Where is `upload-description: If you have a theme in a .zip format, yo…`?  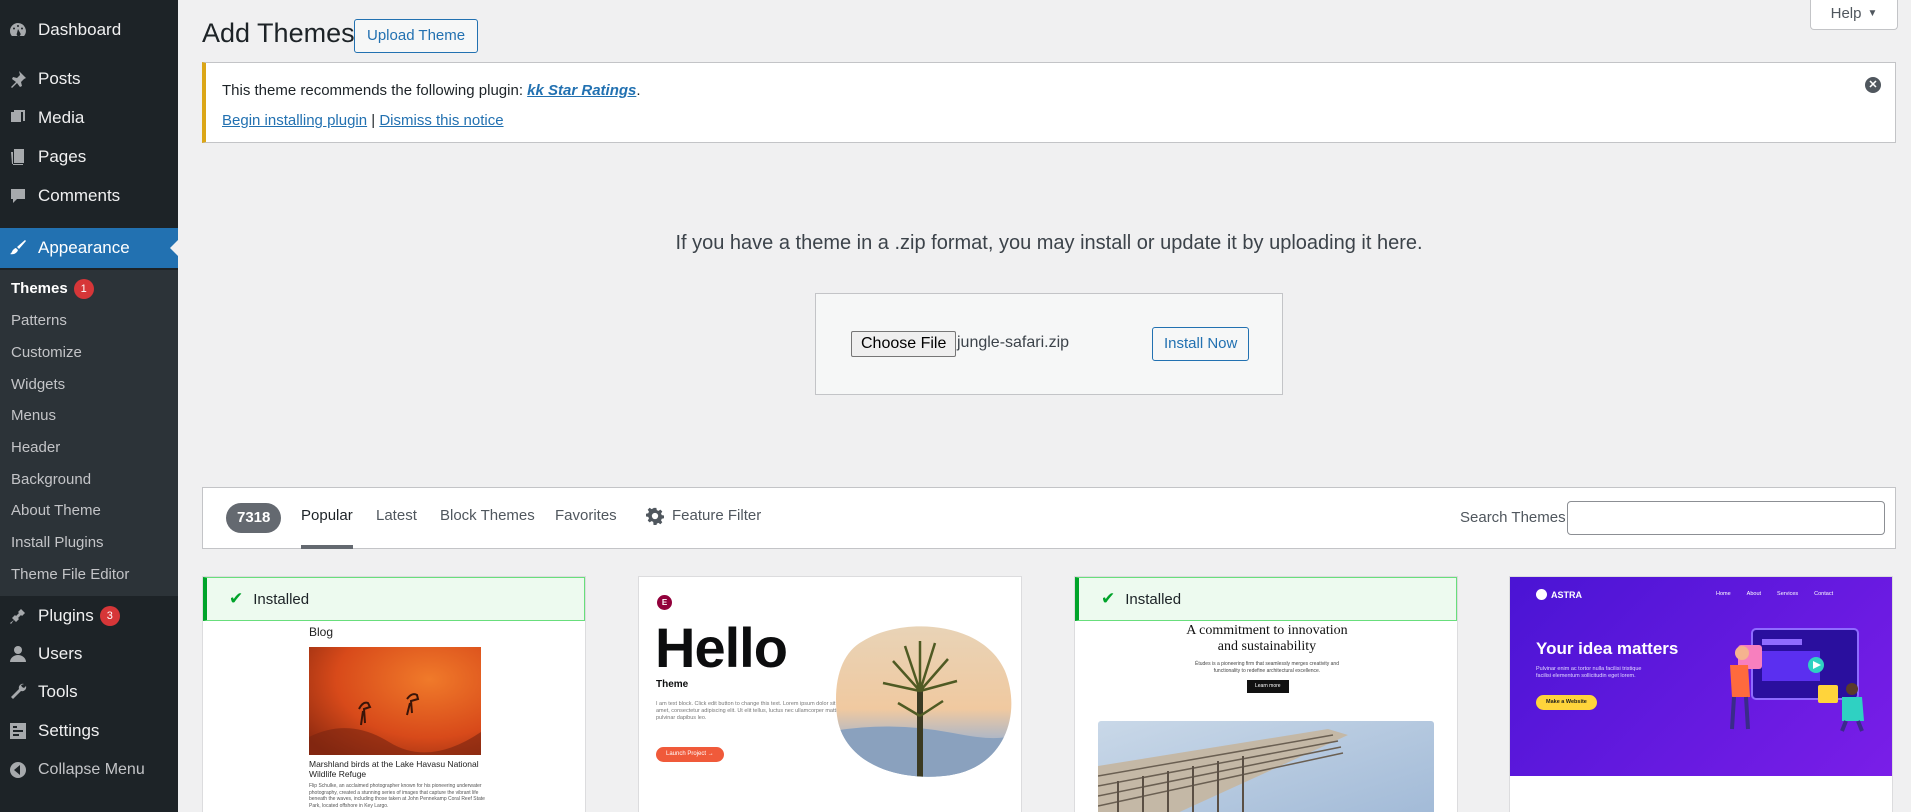
upload-description: If you have a theme in a .zip format, yo… is located at coordinates (1049, 243).